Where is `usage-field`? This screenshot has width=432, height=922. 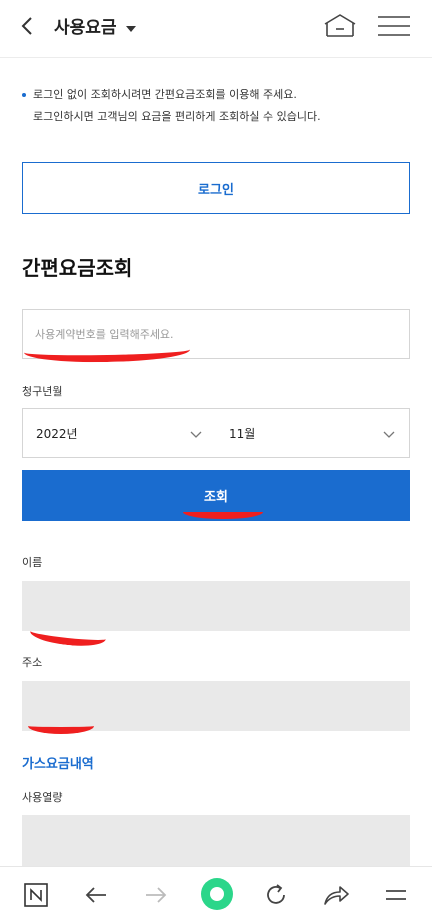
usage-field is located at coordinates (216, 840).